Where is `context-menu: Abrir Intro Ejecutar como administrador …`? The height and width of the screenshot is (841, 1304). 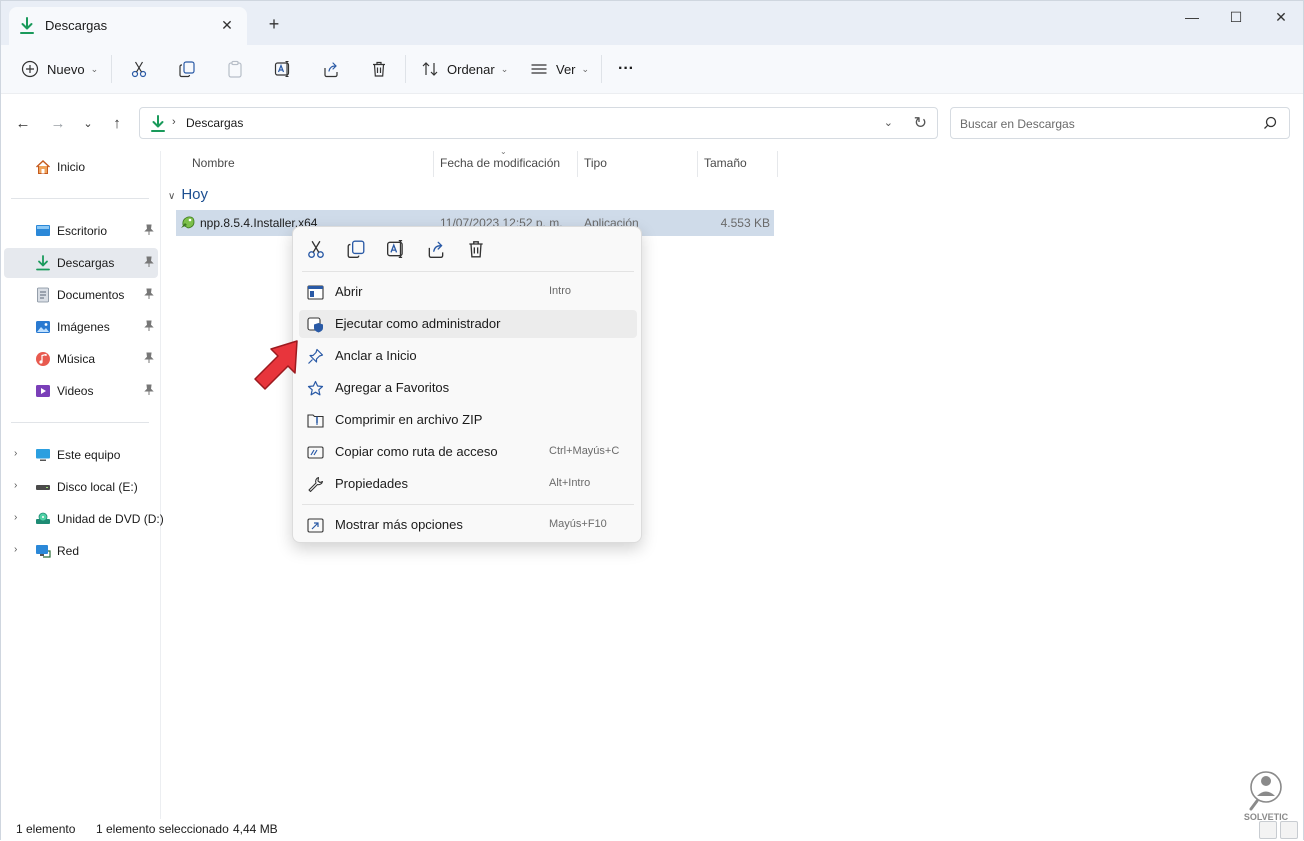 context-menu: Abrir Intro Ejecutar como administrador … is located at coordinates (467, 384).